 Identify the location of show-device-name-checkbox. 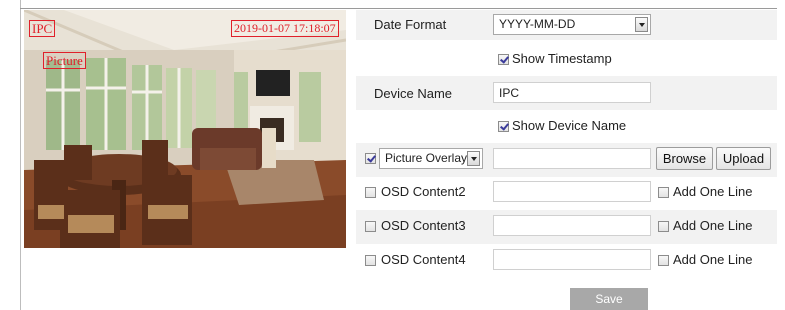
(503, 126).